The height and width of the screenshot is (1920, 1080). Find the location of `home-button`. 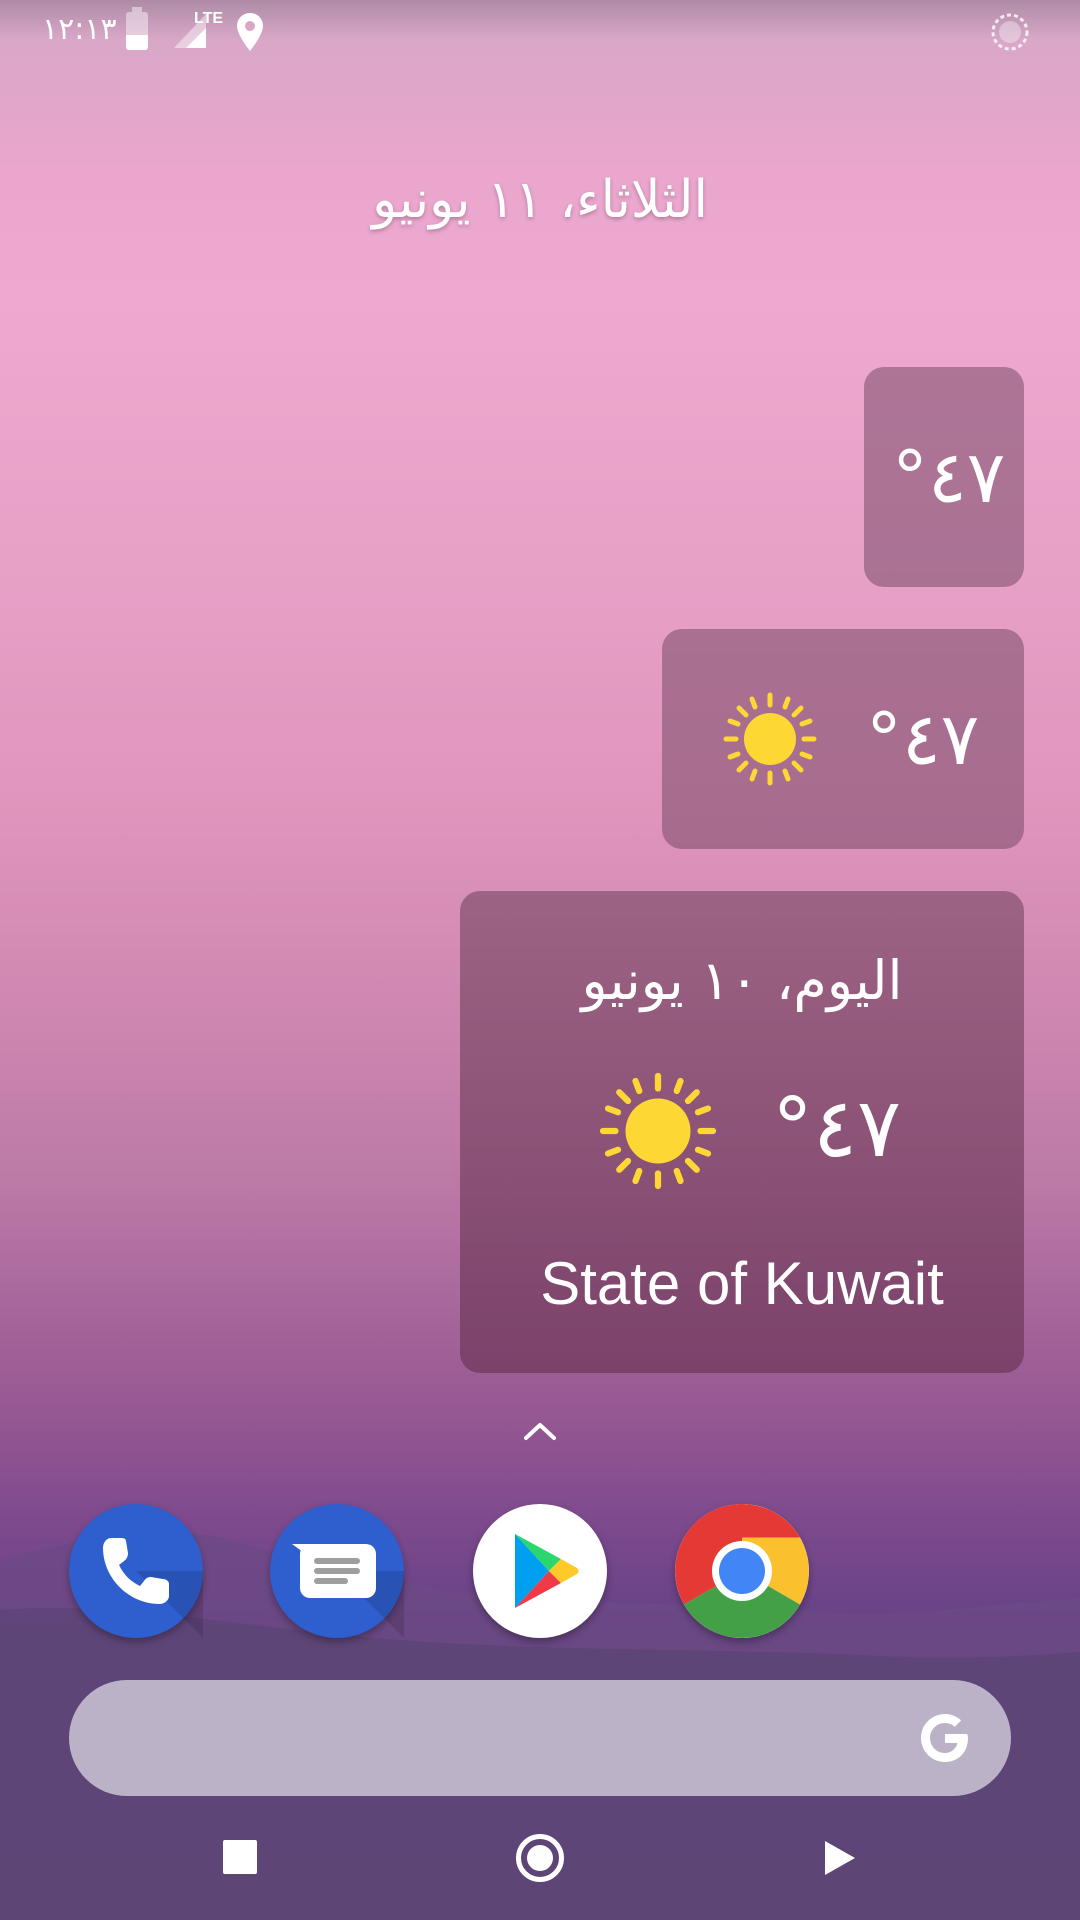

home-button is located at coordinates (540, 1858).